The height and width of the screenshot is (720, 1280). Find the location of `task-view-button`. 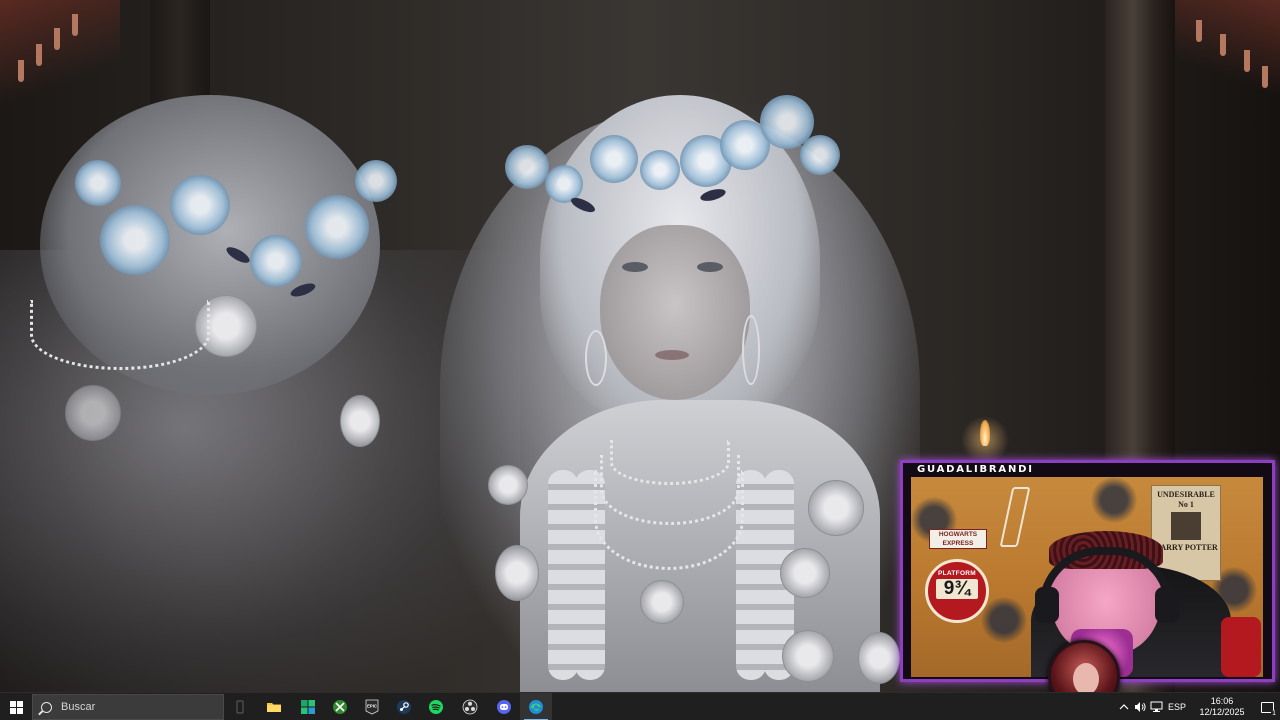

task-view-button is located at coordinates (240, 706).